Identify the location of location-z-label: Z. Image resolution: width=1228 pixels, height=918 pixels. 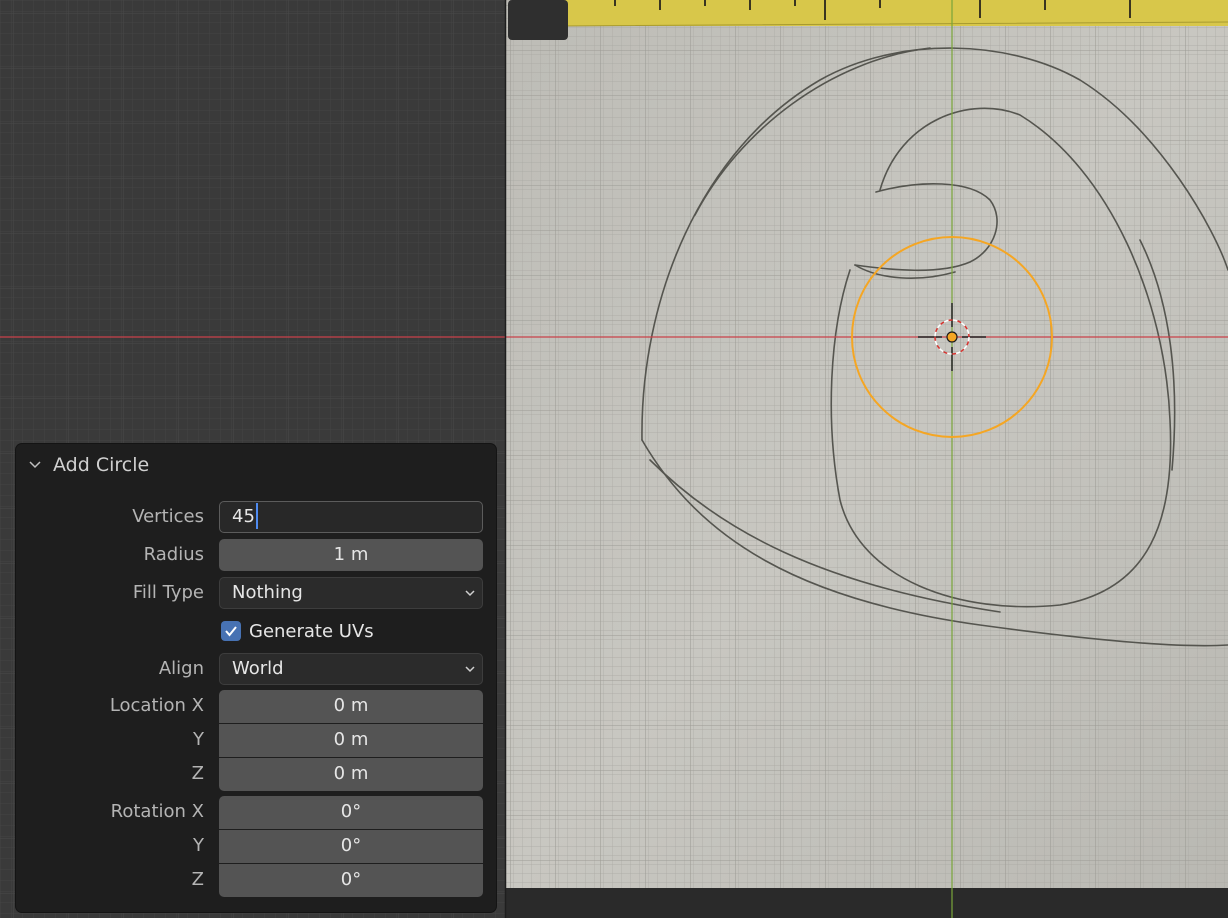
(197, 773).